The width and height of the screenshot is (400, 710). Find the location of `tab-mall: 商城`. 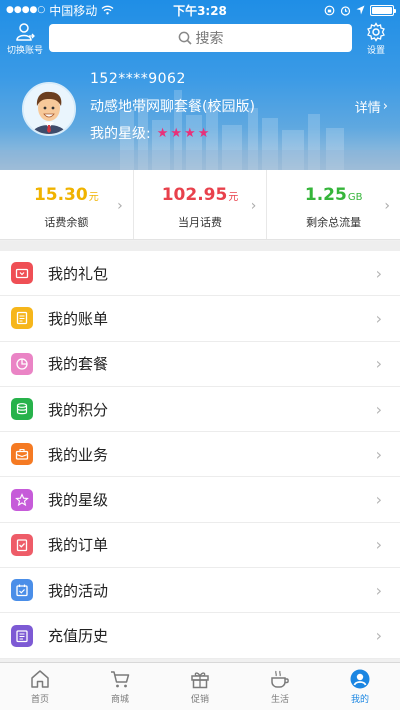

tab-mall: 商城 is located at coordinates (120, 686).